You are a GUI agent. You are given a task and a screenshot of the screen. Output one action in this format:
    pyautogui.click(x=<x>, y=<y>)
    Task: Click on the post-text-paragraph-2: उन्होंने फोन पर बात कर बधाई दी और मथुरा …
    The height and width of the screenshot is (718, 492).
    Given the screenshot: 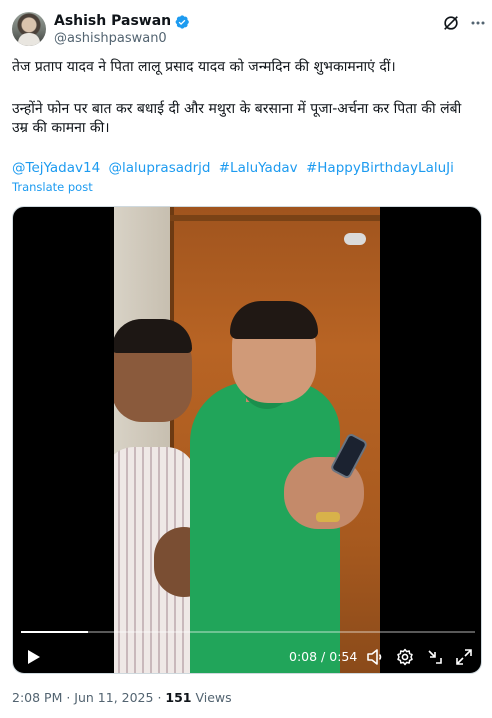 What is the action you would take?
    pyautogui.click(x=237, y=118)
    